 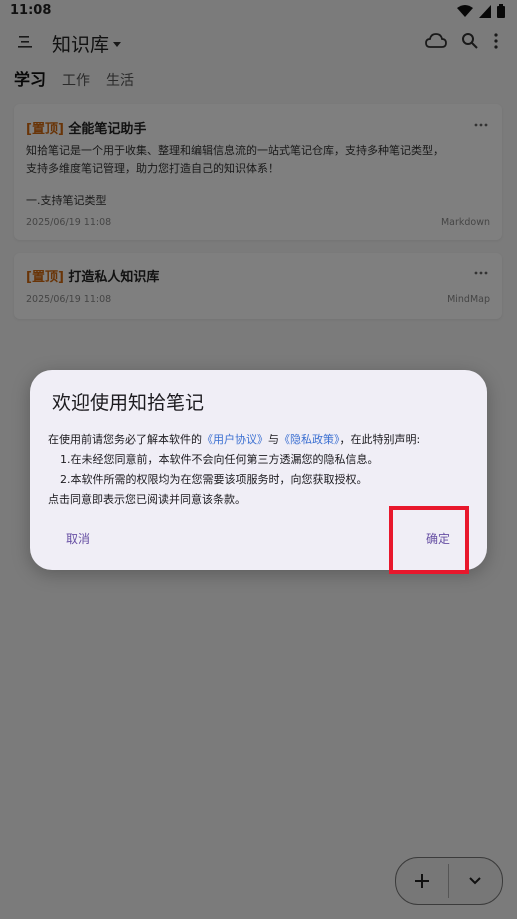 What do you see at coordinates (380, 439) in the screenshot?
I see `dialog-intro-suffix: ，在此特别声明:` at bounding box center [380, 439].